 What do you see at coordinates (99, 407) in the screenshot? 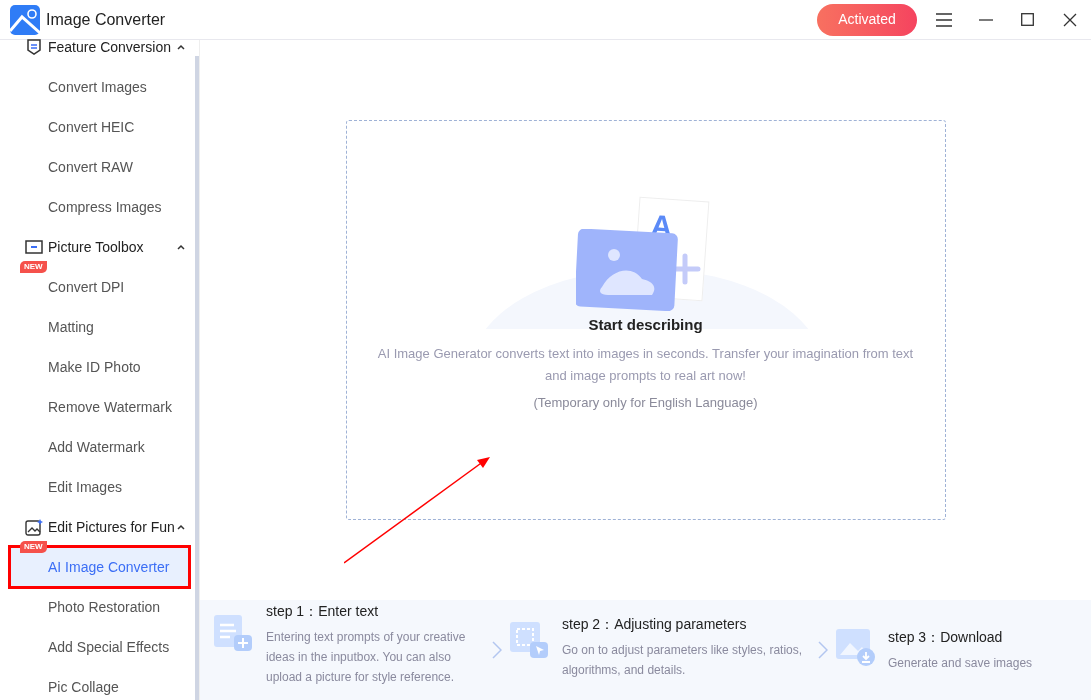
I see `sidebar-item: Remove Watermark` at bounding box center [99, 407].